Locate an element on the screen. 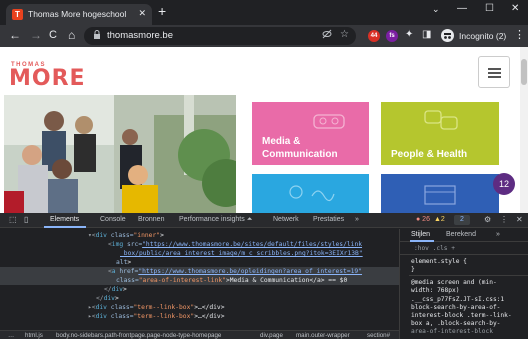  error-count: ● 26 is located at coordinates (423, 219).